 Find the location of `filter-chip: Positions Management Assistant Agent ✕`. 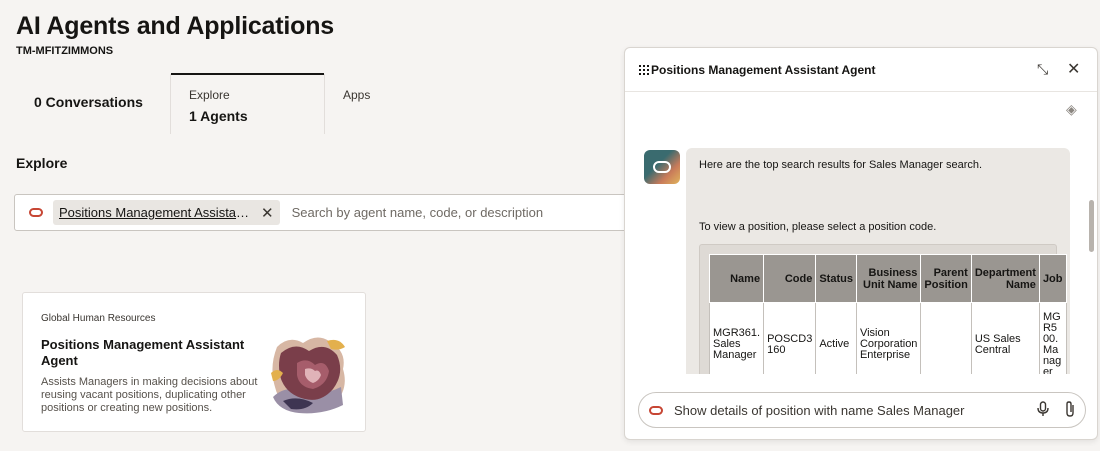

filter-chip: Positions Management Assistant Agent ✕ is located at coordinates (166, 212).